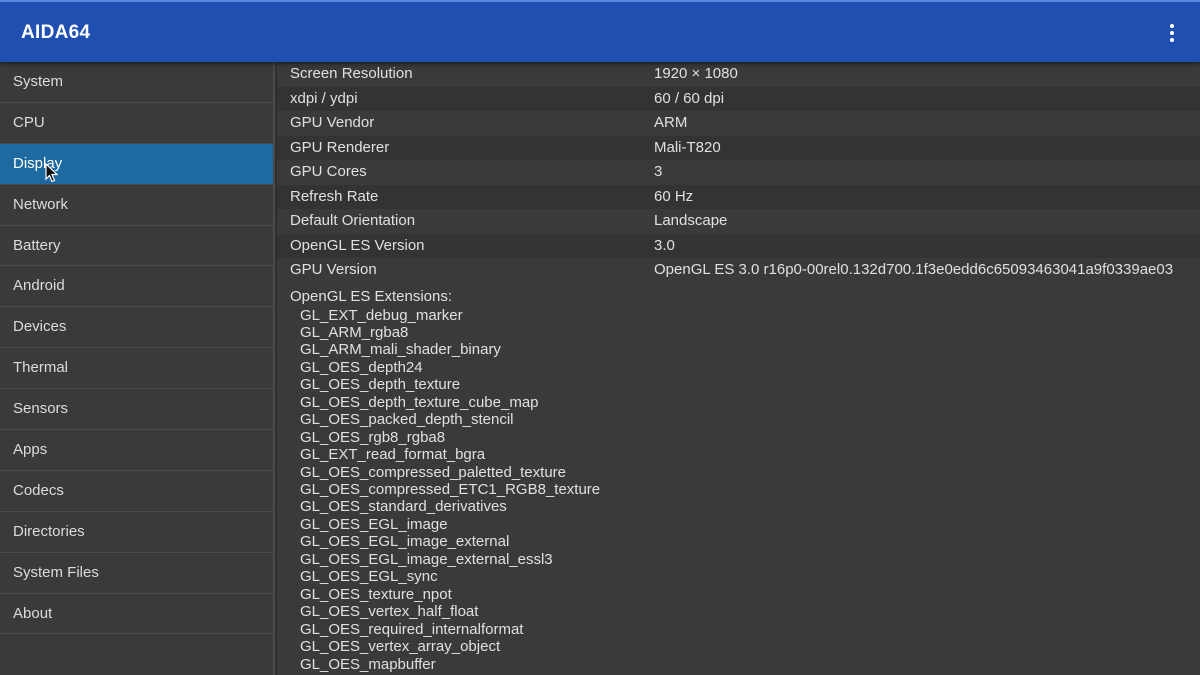 Image resolution: width=1200 pixels, height=675 pixels. What do you see at coordinates (403, 507) in the screenshot?
I see `extension-item: GL_OES_standard_derivatives` at bounding box center [403, 507].